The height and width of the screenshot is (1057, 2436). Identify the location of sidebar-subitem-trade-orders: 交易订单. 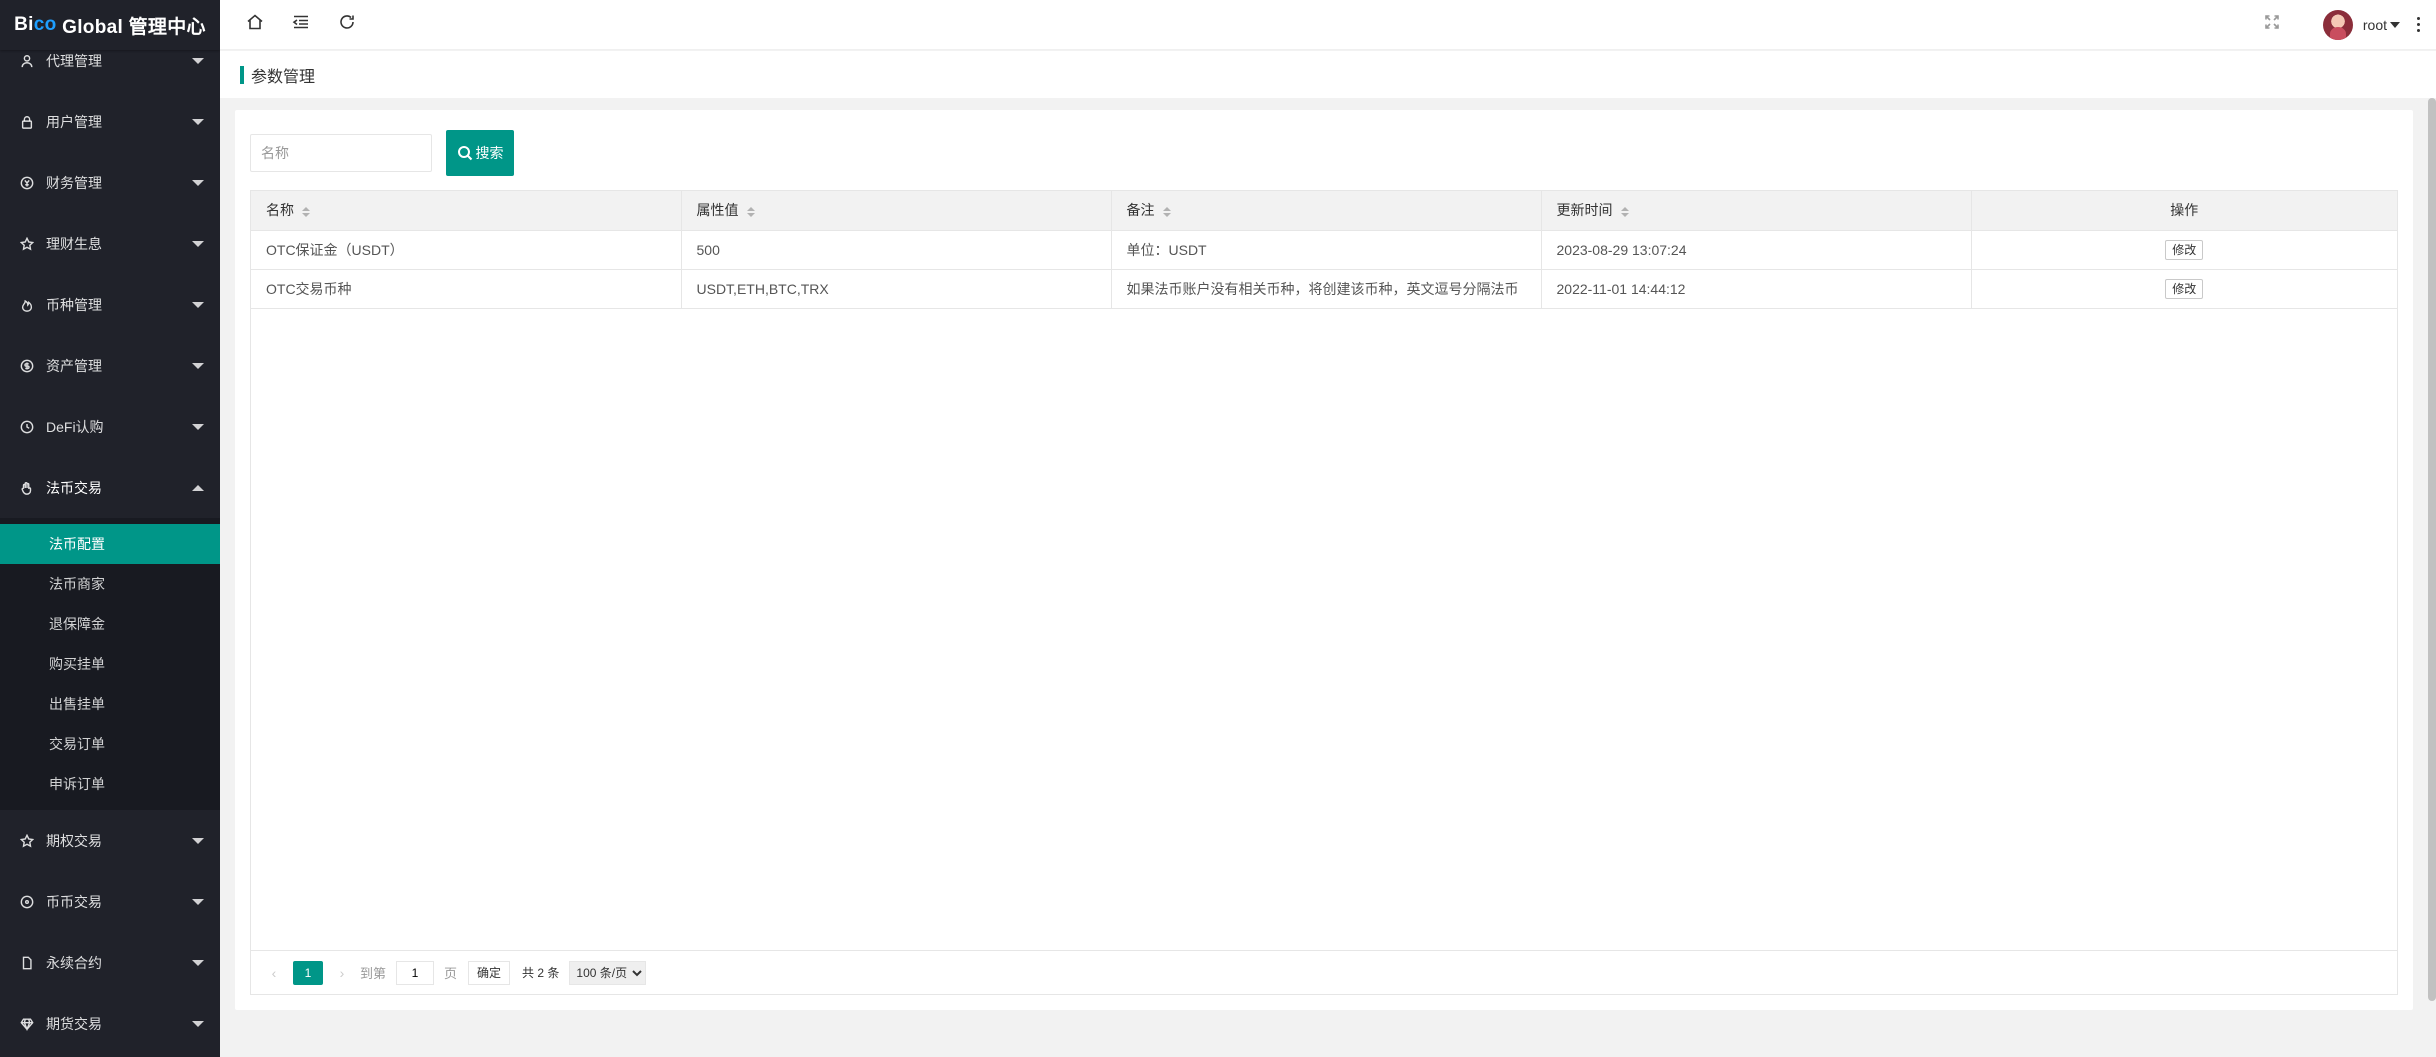
(110, 744).